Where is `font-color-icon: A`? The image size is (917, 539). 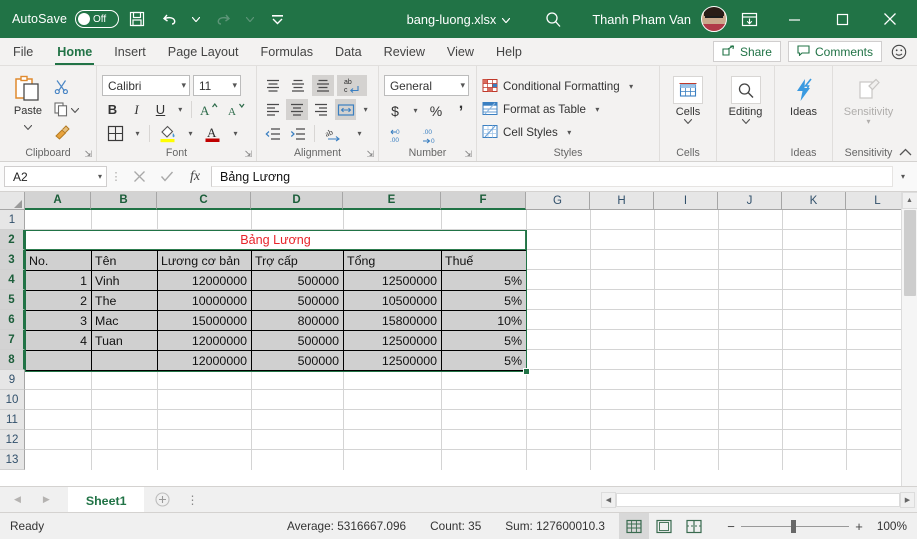
font-color-icon: A is located at coordinates (213, 133).